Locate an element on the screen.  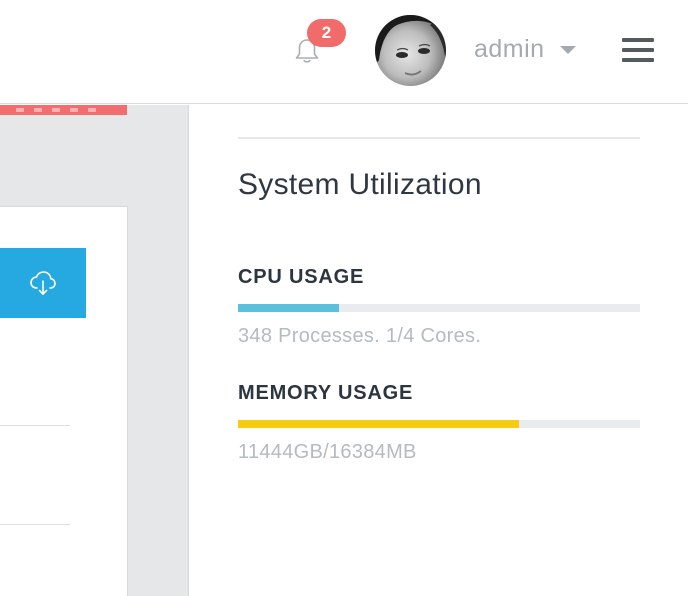
notification-badge: 2 is located at coordinates (326, 33).